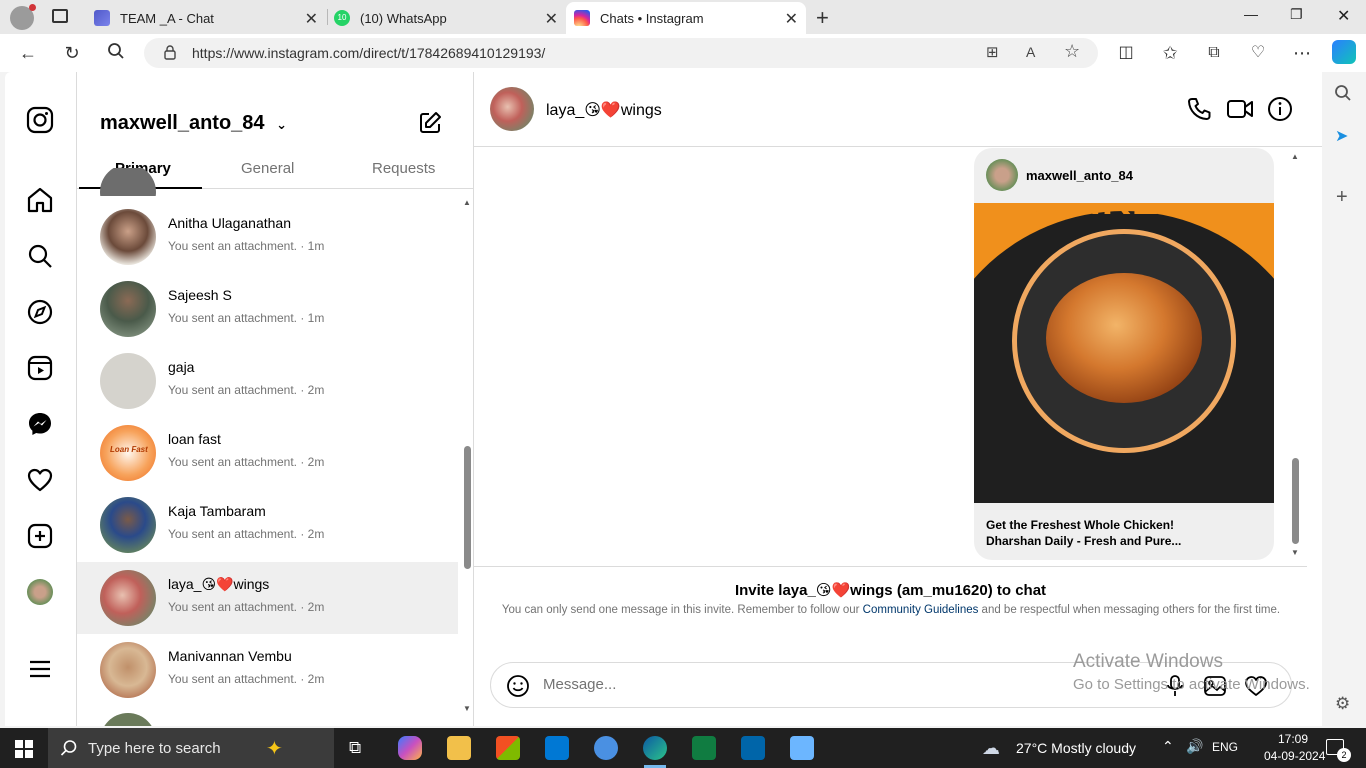 The image size is (1366, 768). Describe the element at coordinates (557, 748) in the screenshot. I see `mail-icon` at that location.